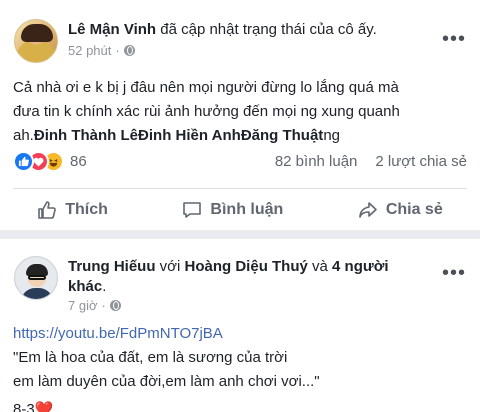 The height and width of the screenshot is (412, 480). I want to click on post-stats: 82 bình luận 2 lượt chia sẻ, so click(371, 161).